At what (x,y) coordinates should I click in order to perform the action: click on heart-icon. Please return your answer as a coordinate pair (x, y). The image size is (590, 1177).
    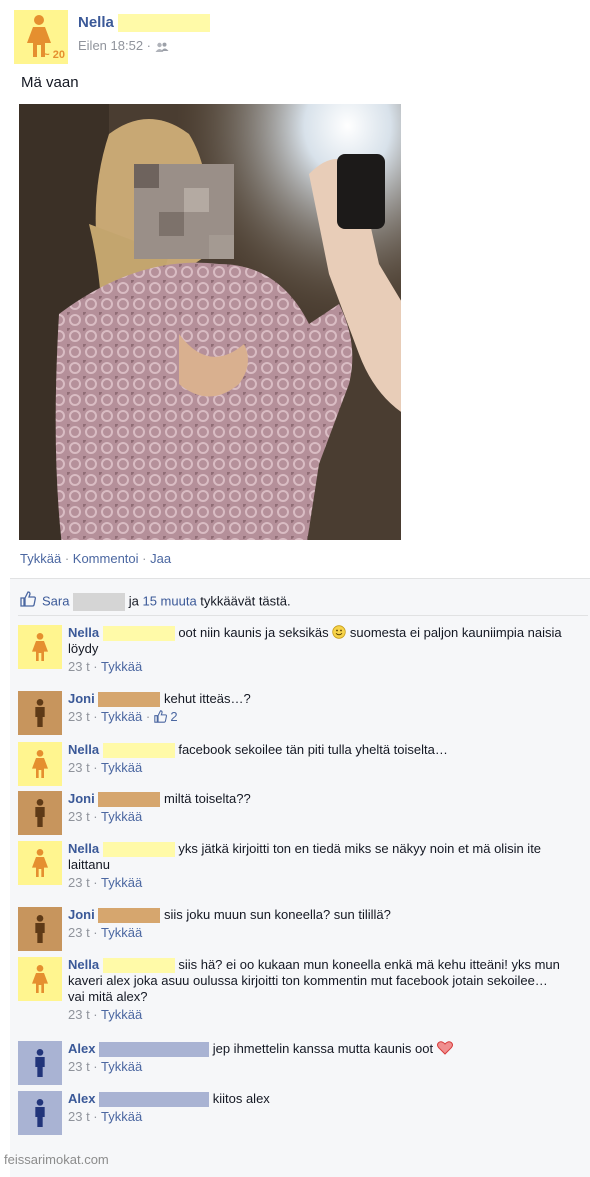
    Looking at the image, I should click on (444, 1048).